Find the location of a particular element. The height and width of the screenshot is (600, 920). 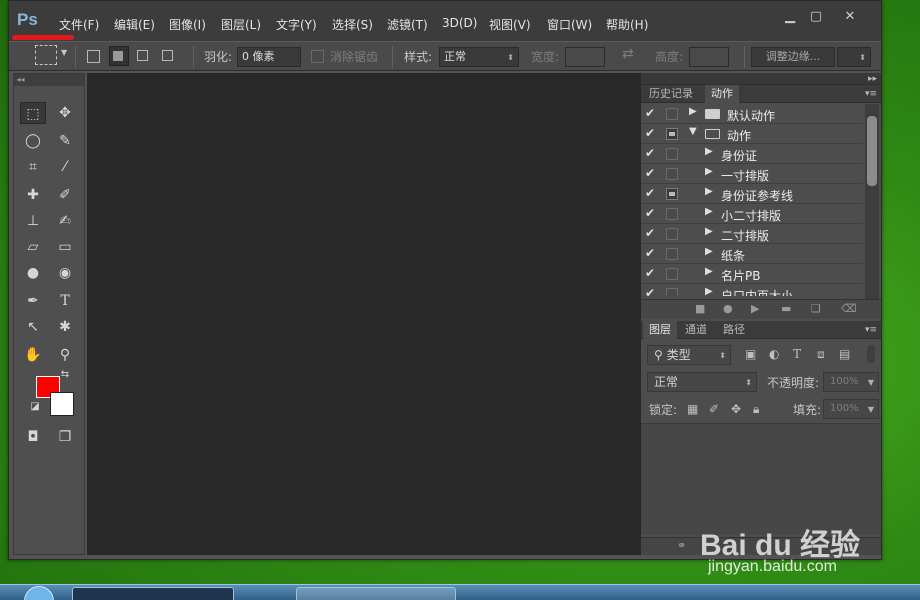

chevron-down-icon: ▼ is located at coordinates (64, 52).